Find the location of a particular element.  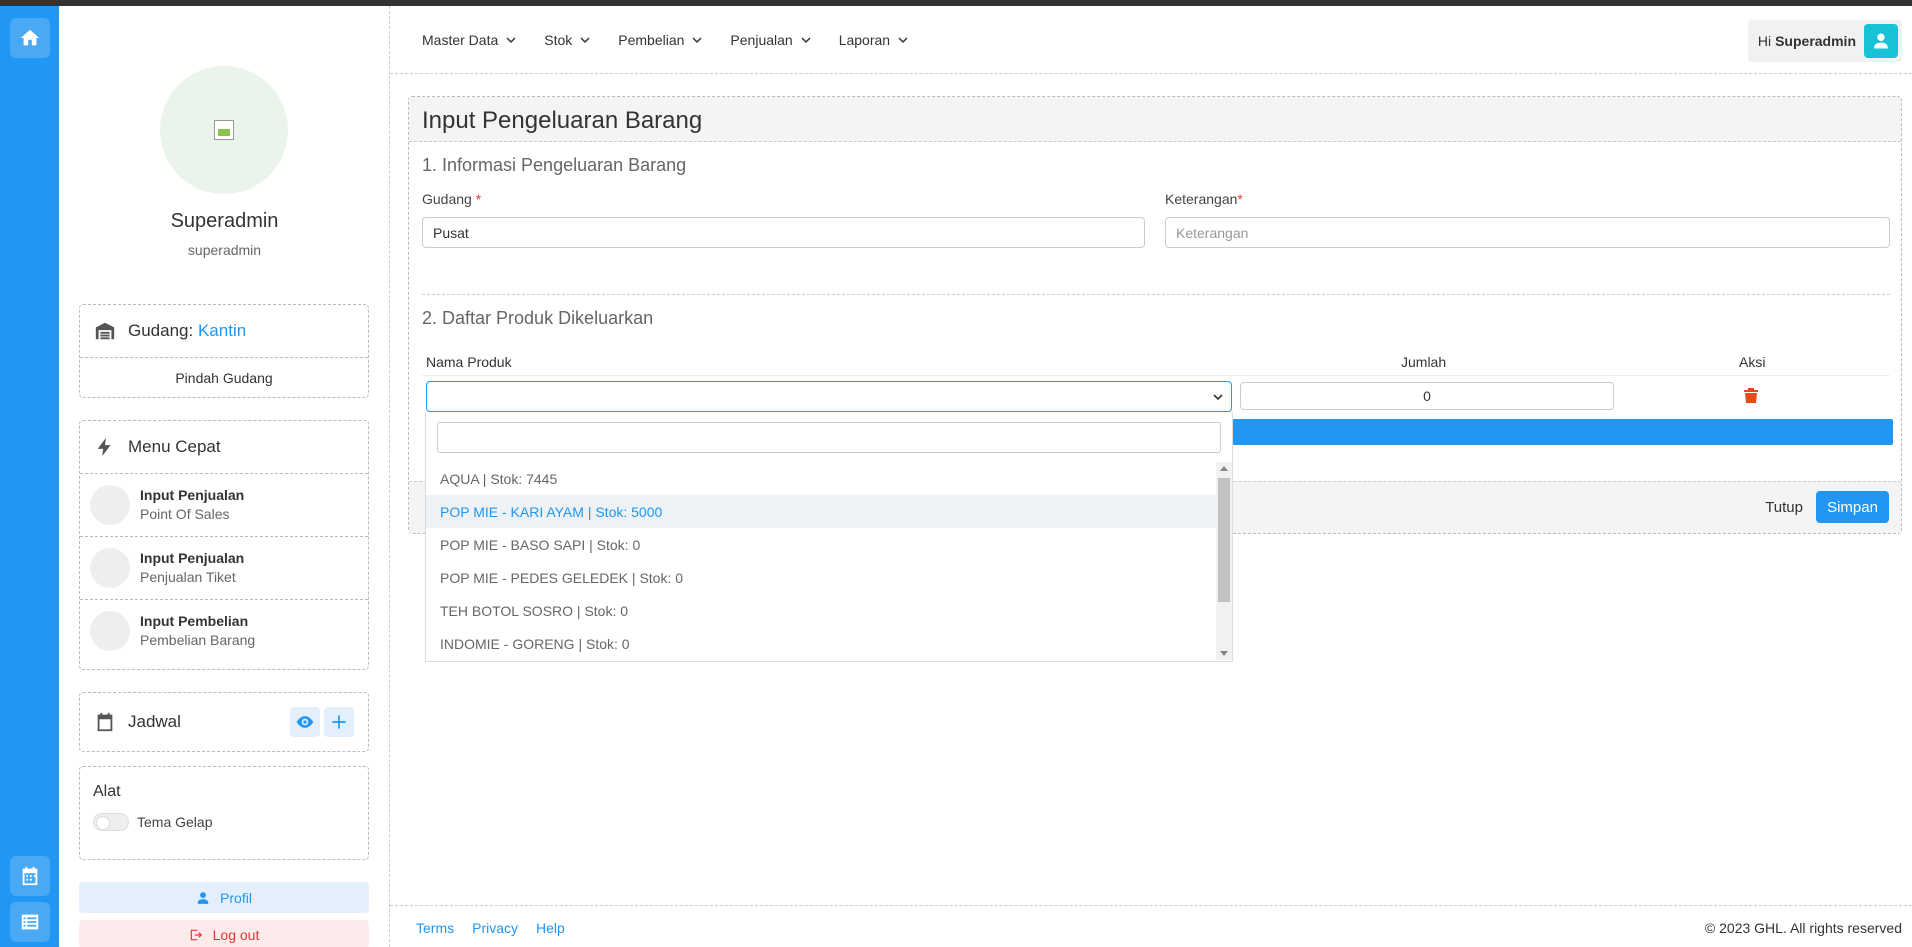

dropdown-option: INDOMIE - GORENG | Stok: 0 is located at coordinates (821, 643).